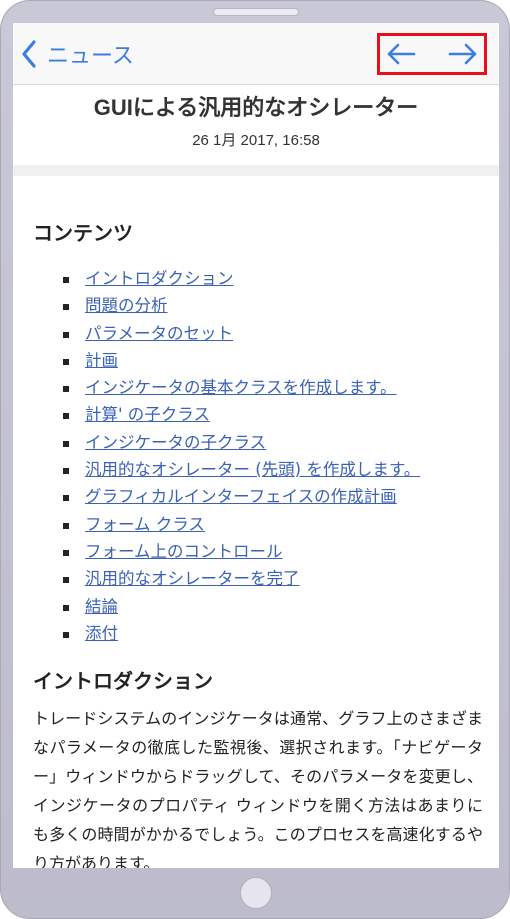  I want to click on toc-item: イントロダクション, so click(273, 278).